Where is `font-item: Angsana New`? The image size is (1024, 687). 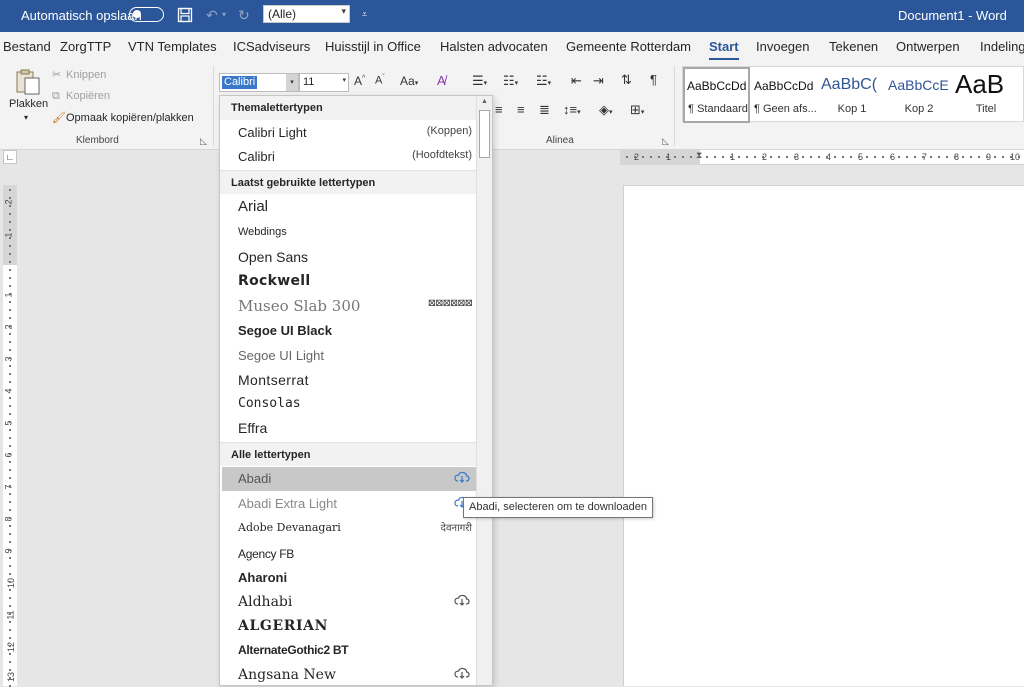 font-item: Angsana New is located at coordinates (350, 674).